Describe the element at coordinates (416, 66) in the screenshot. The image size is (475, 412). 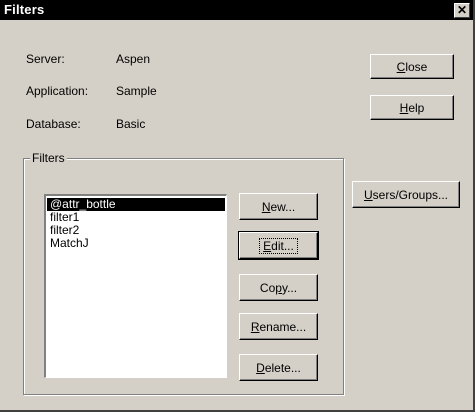
I see `close-button-label: lose` at that location.